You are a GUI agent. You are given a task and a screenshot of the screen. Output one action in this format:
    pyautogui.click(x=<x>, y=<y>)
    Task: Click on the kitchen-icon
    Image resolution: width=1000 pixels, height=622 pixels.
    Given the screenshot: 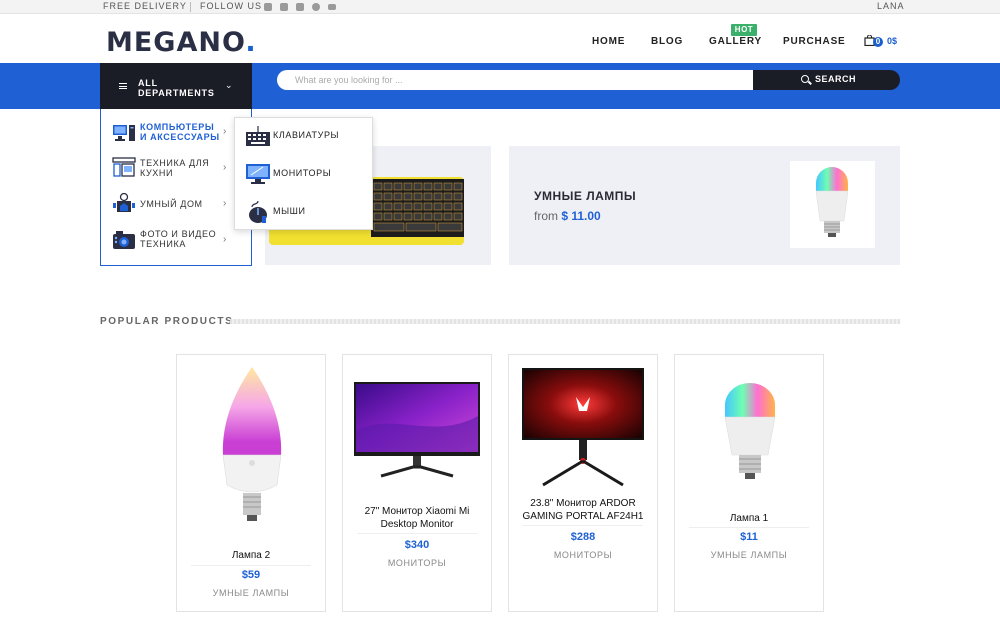 What is the action you would take?
    pyautogui.click(x=124, y=167)
    